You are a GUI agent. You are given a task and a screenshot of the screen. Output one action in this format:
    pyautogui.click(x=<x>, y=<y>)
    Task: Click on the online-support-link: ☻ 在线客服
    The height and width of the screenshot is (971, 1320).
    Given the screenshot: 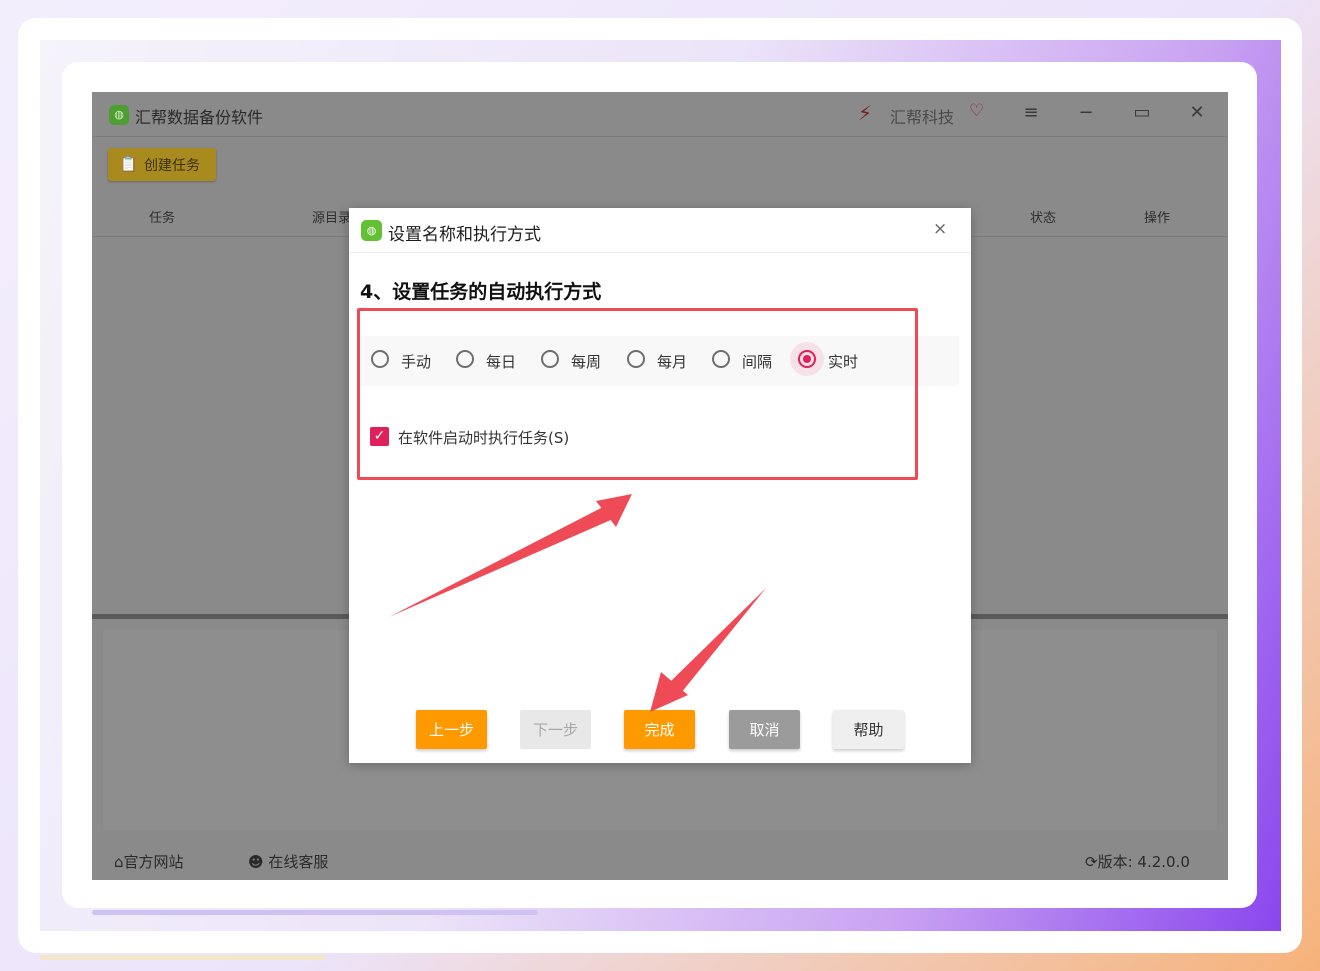 What is the action you would take?
    pyautogui.click(x=288, y=861)
    